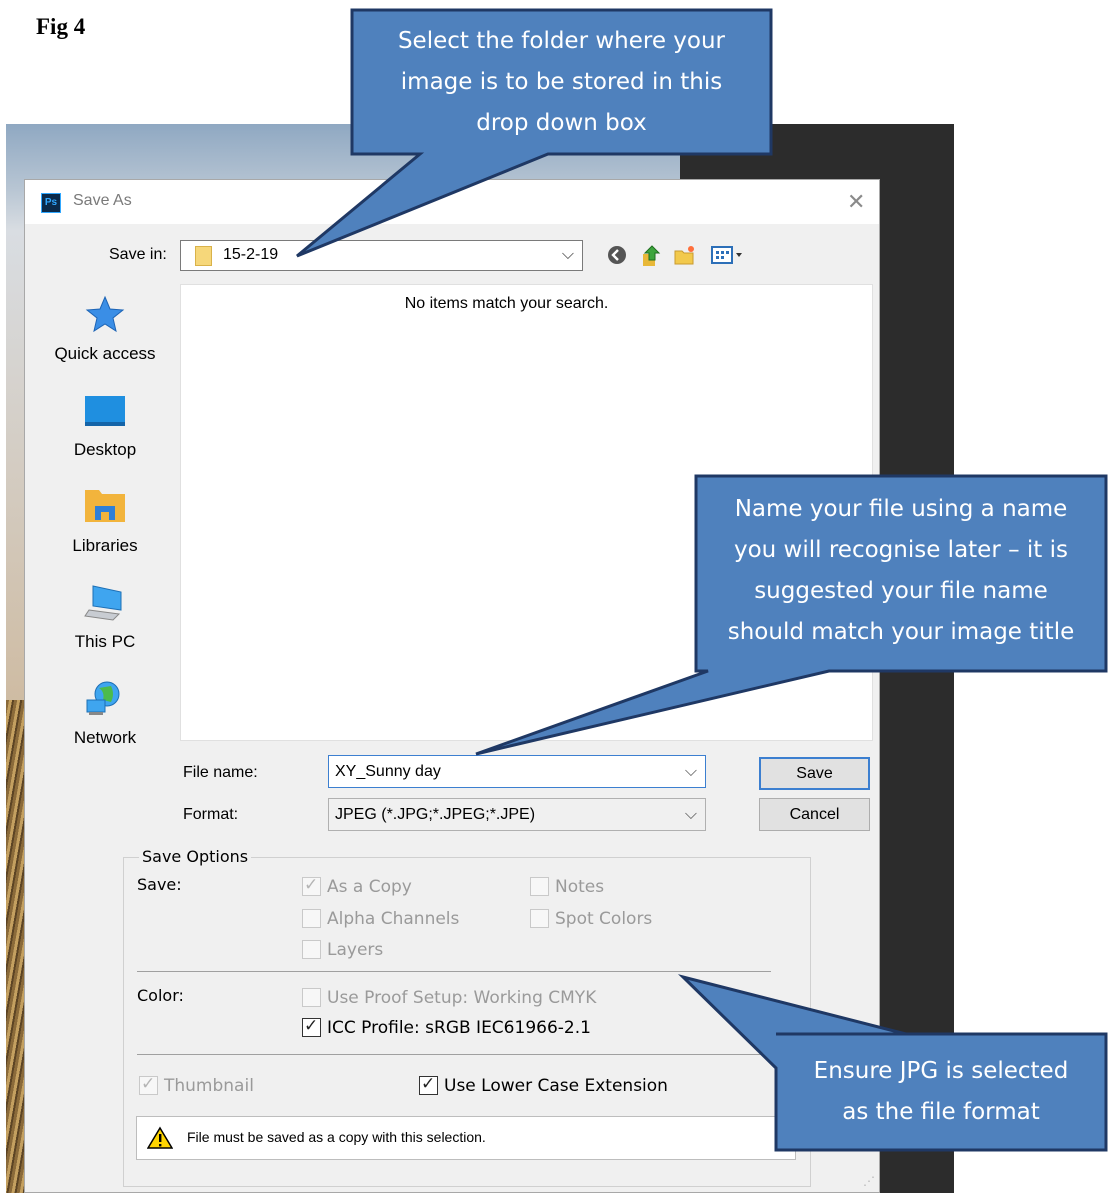 The height and width of the screenshot is (1193, 1108). What do you see at coordinates (148, 1084) in the screenshot?
I see `thumbnail-checkbox: ✓` at bounding box center [148, 1084].